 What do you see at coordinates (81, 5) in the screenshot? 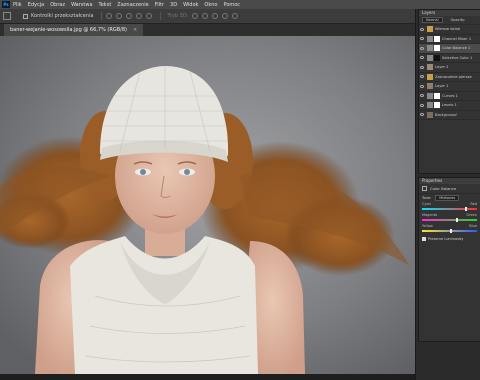
I see `menu-warstwa: Warstwa` at bounding box center [81, 5].